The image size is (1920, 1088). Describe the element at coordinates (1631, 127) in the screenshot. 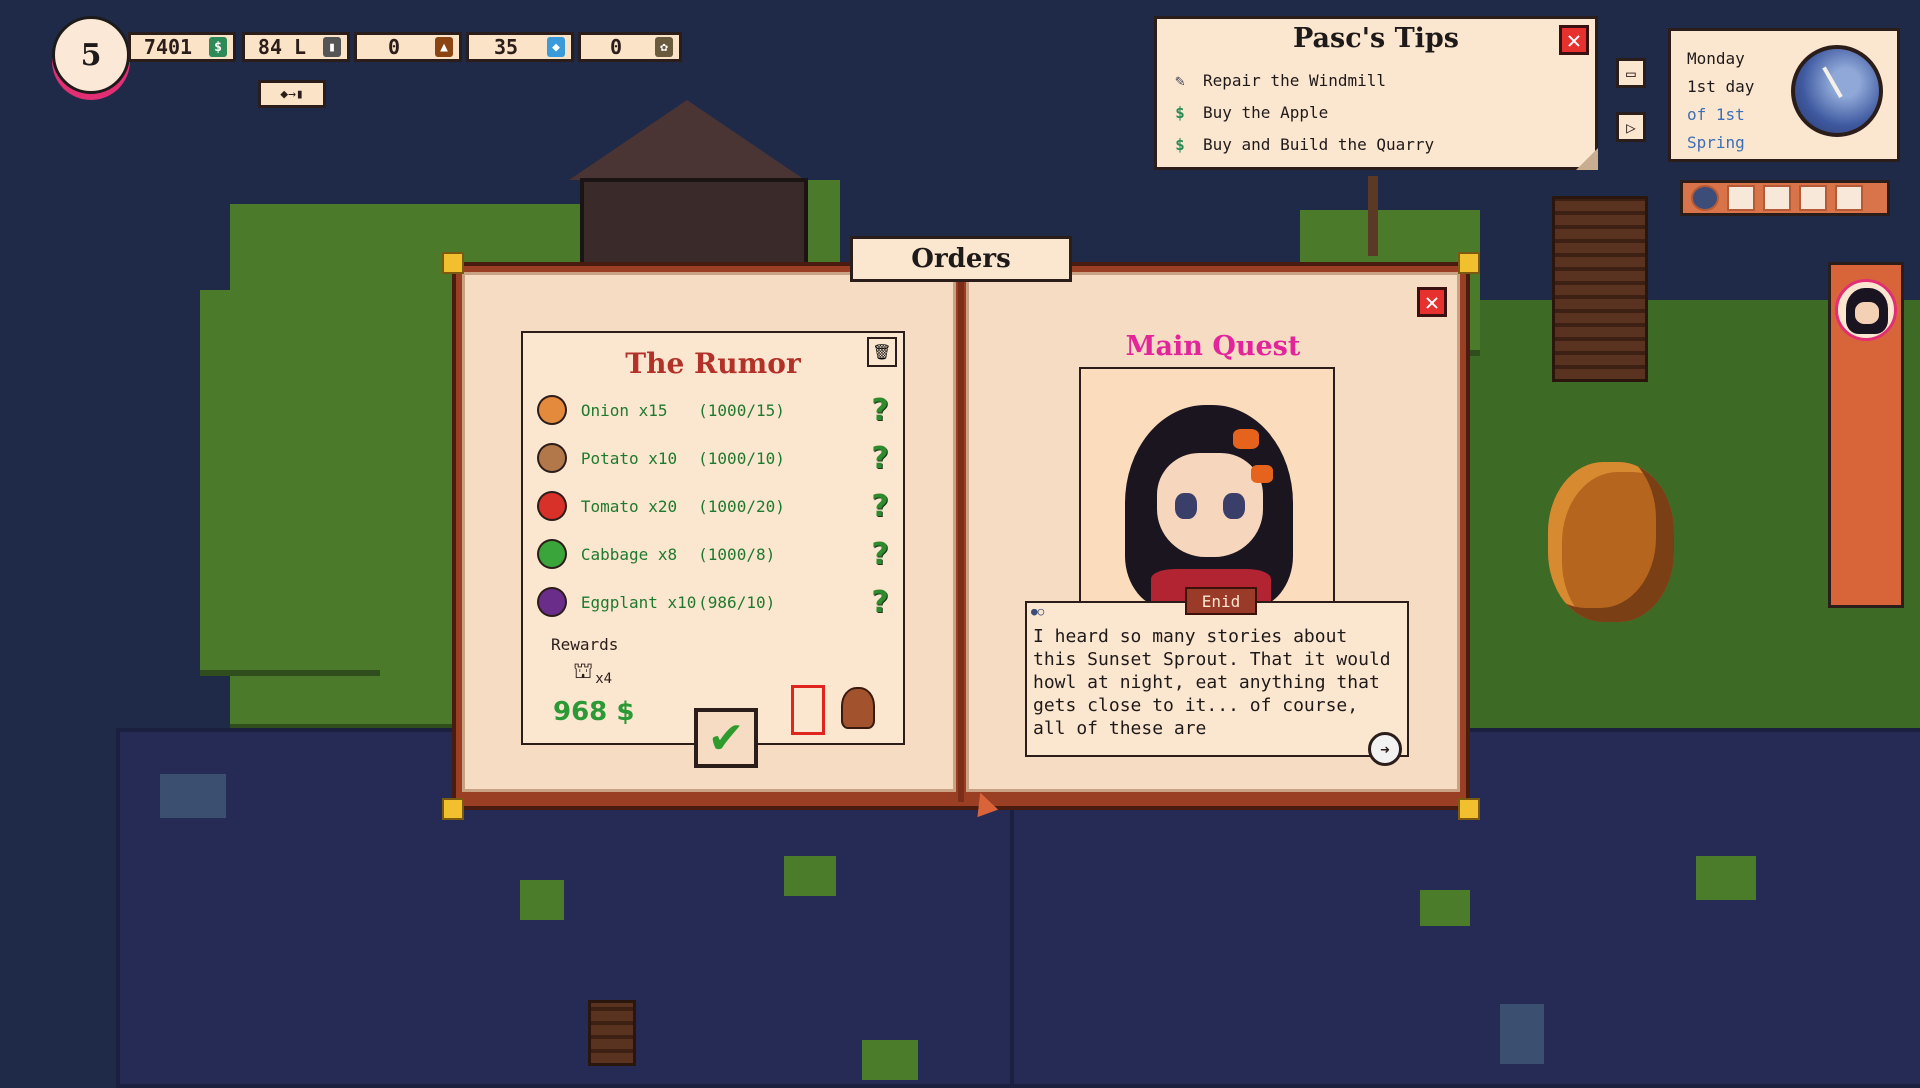

I see `play-arrow-icon: ▷` at that location.